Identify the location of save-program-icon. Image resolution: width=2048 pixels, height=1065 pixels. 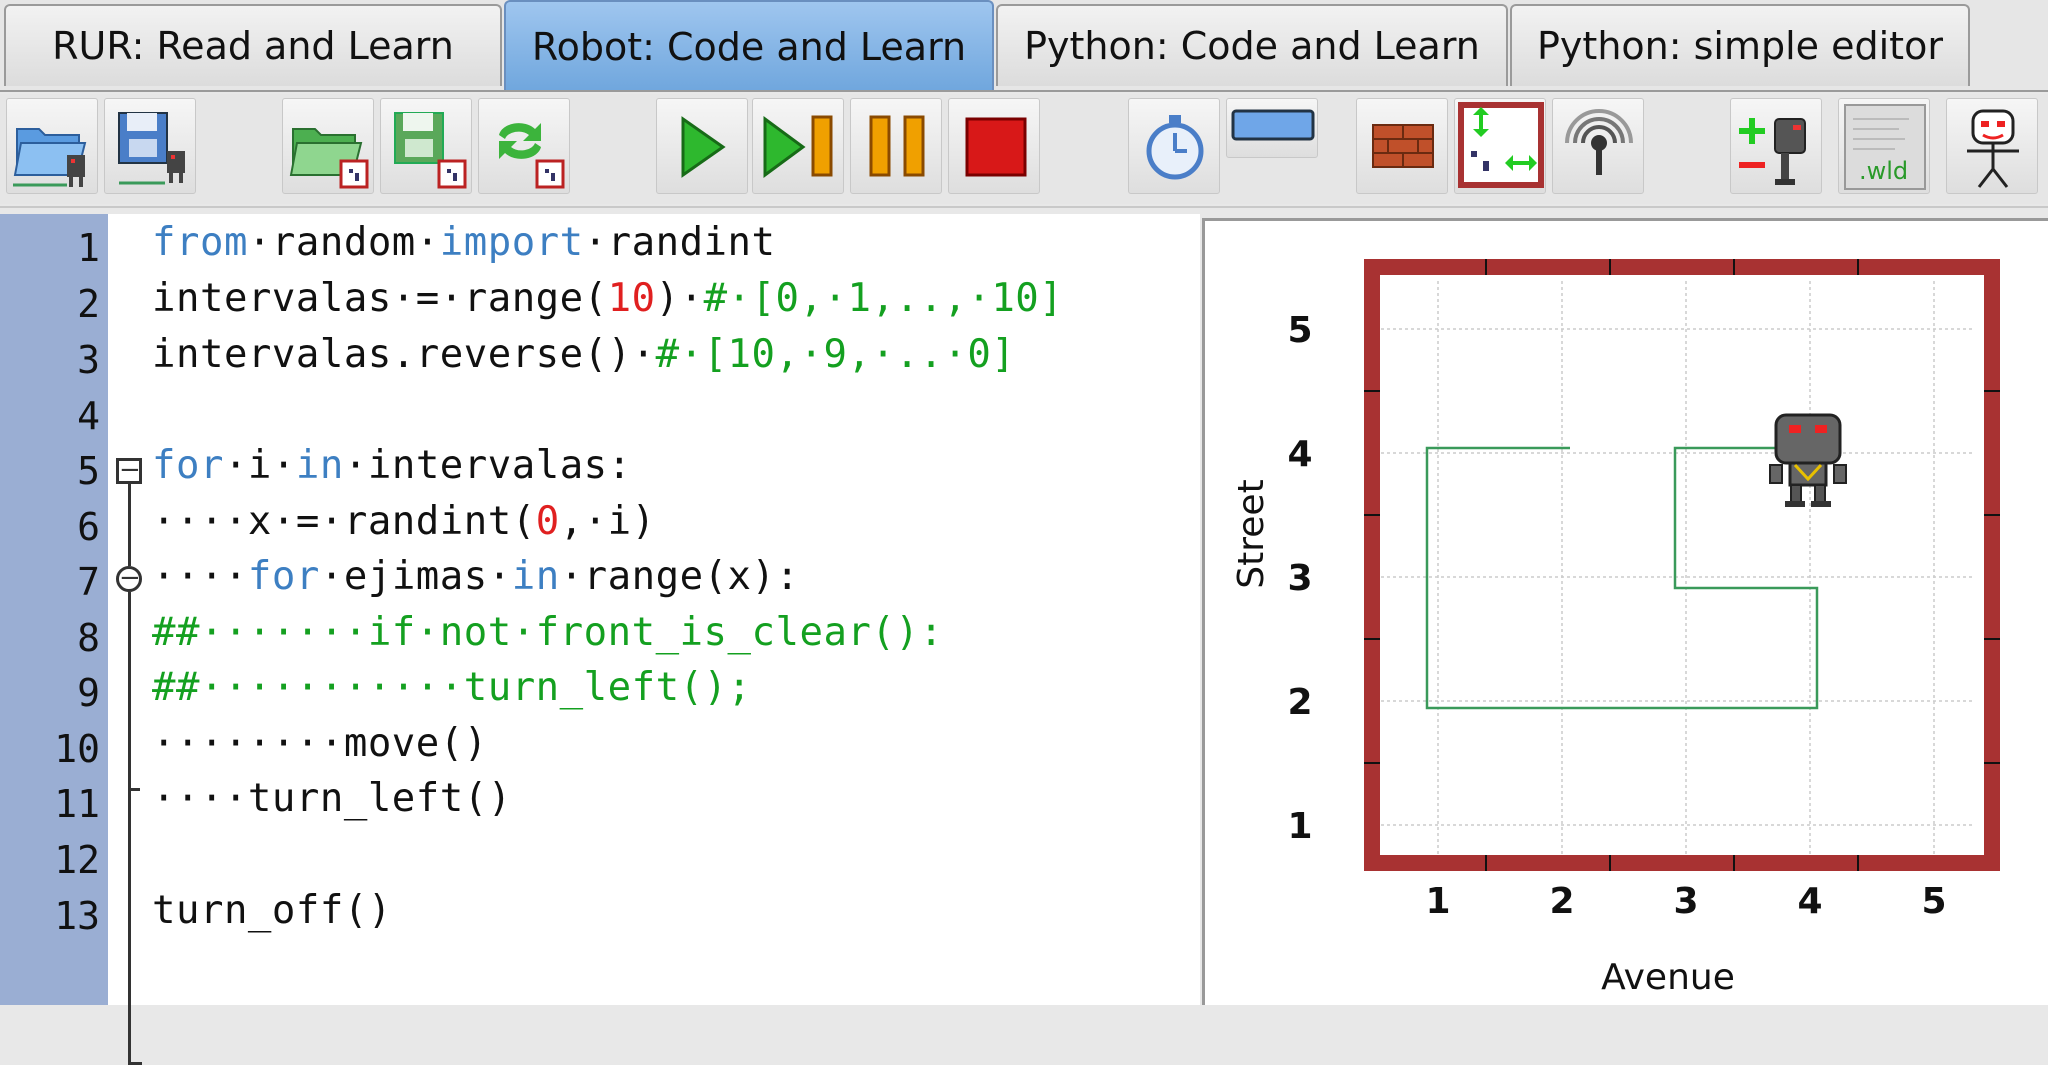
(151, 148).